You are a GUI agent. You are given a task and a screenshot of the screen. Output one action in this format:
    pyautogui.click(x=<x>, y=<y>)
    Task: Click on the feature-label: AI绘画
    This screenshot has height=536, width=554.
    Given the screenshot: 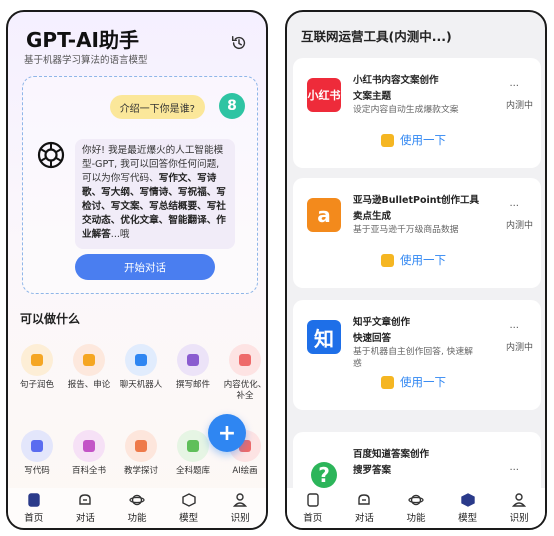 What is the action you would take?
    pyautogui.click(x=245, y=471)
    